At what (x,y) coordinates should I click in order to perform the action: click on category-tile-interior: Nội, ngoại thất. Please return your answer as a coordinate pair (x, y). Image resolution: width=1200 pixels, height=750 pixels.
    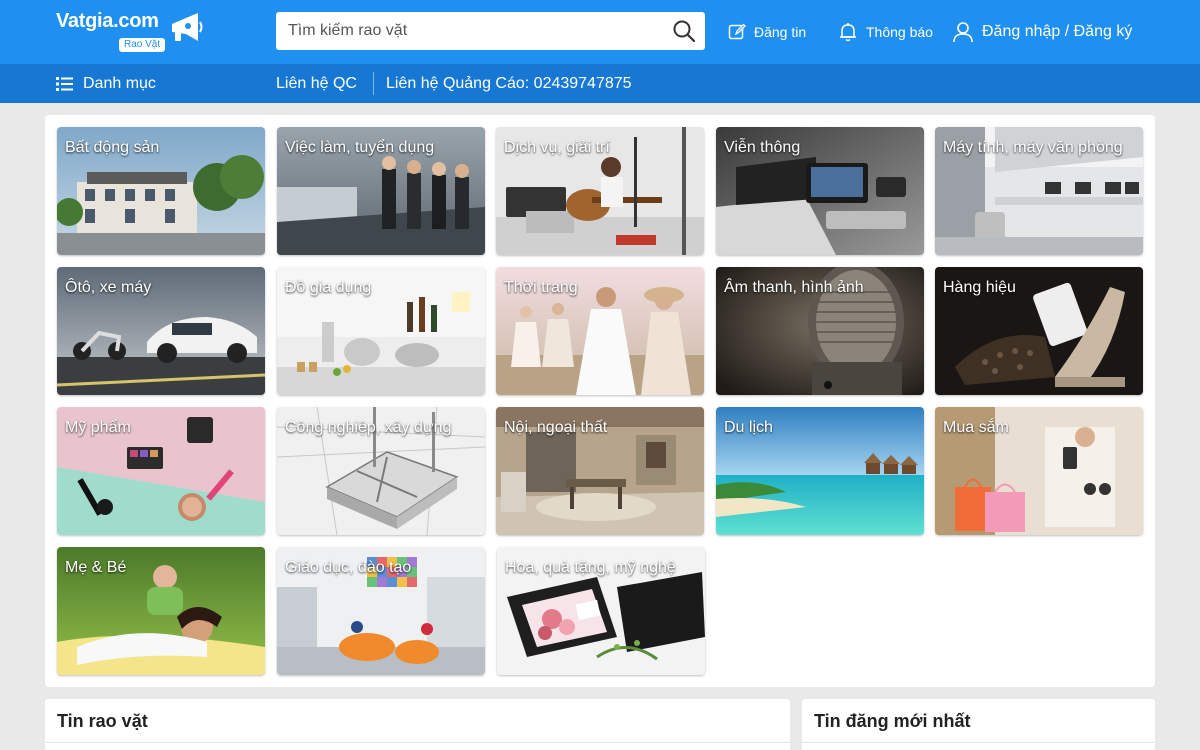
    Looking at the image, I should click on (600, 471).